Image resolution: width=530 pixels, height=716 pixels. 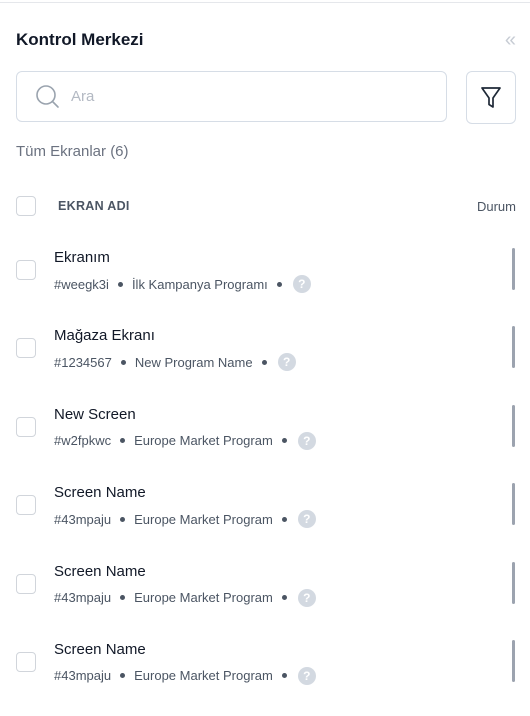 What do you see at coordinates (266, 40) in the screenshot?
I see `panel-header: Kontrol Merkezi «` at bounding box center [266, 40].